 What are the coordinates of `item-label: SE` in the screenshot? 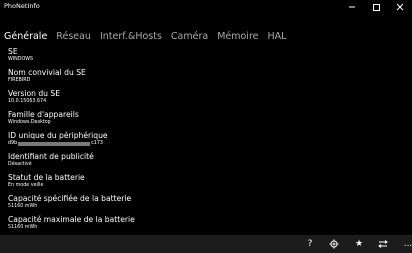 It's located at (13, 51).